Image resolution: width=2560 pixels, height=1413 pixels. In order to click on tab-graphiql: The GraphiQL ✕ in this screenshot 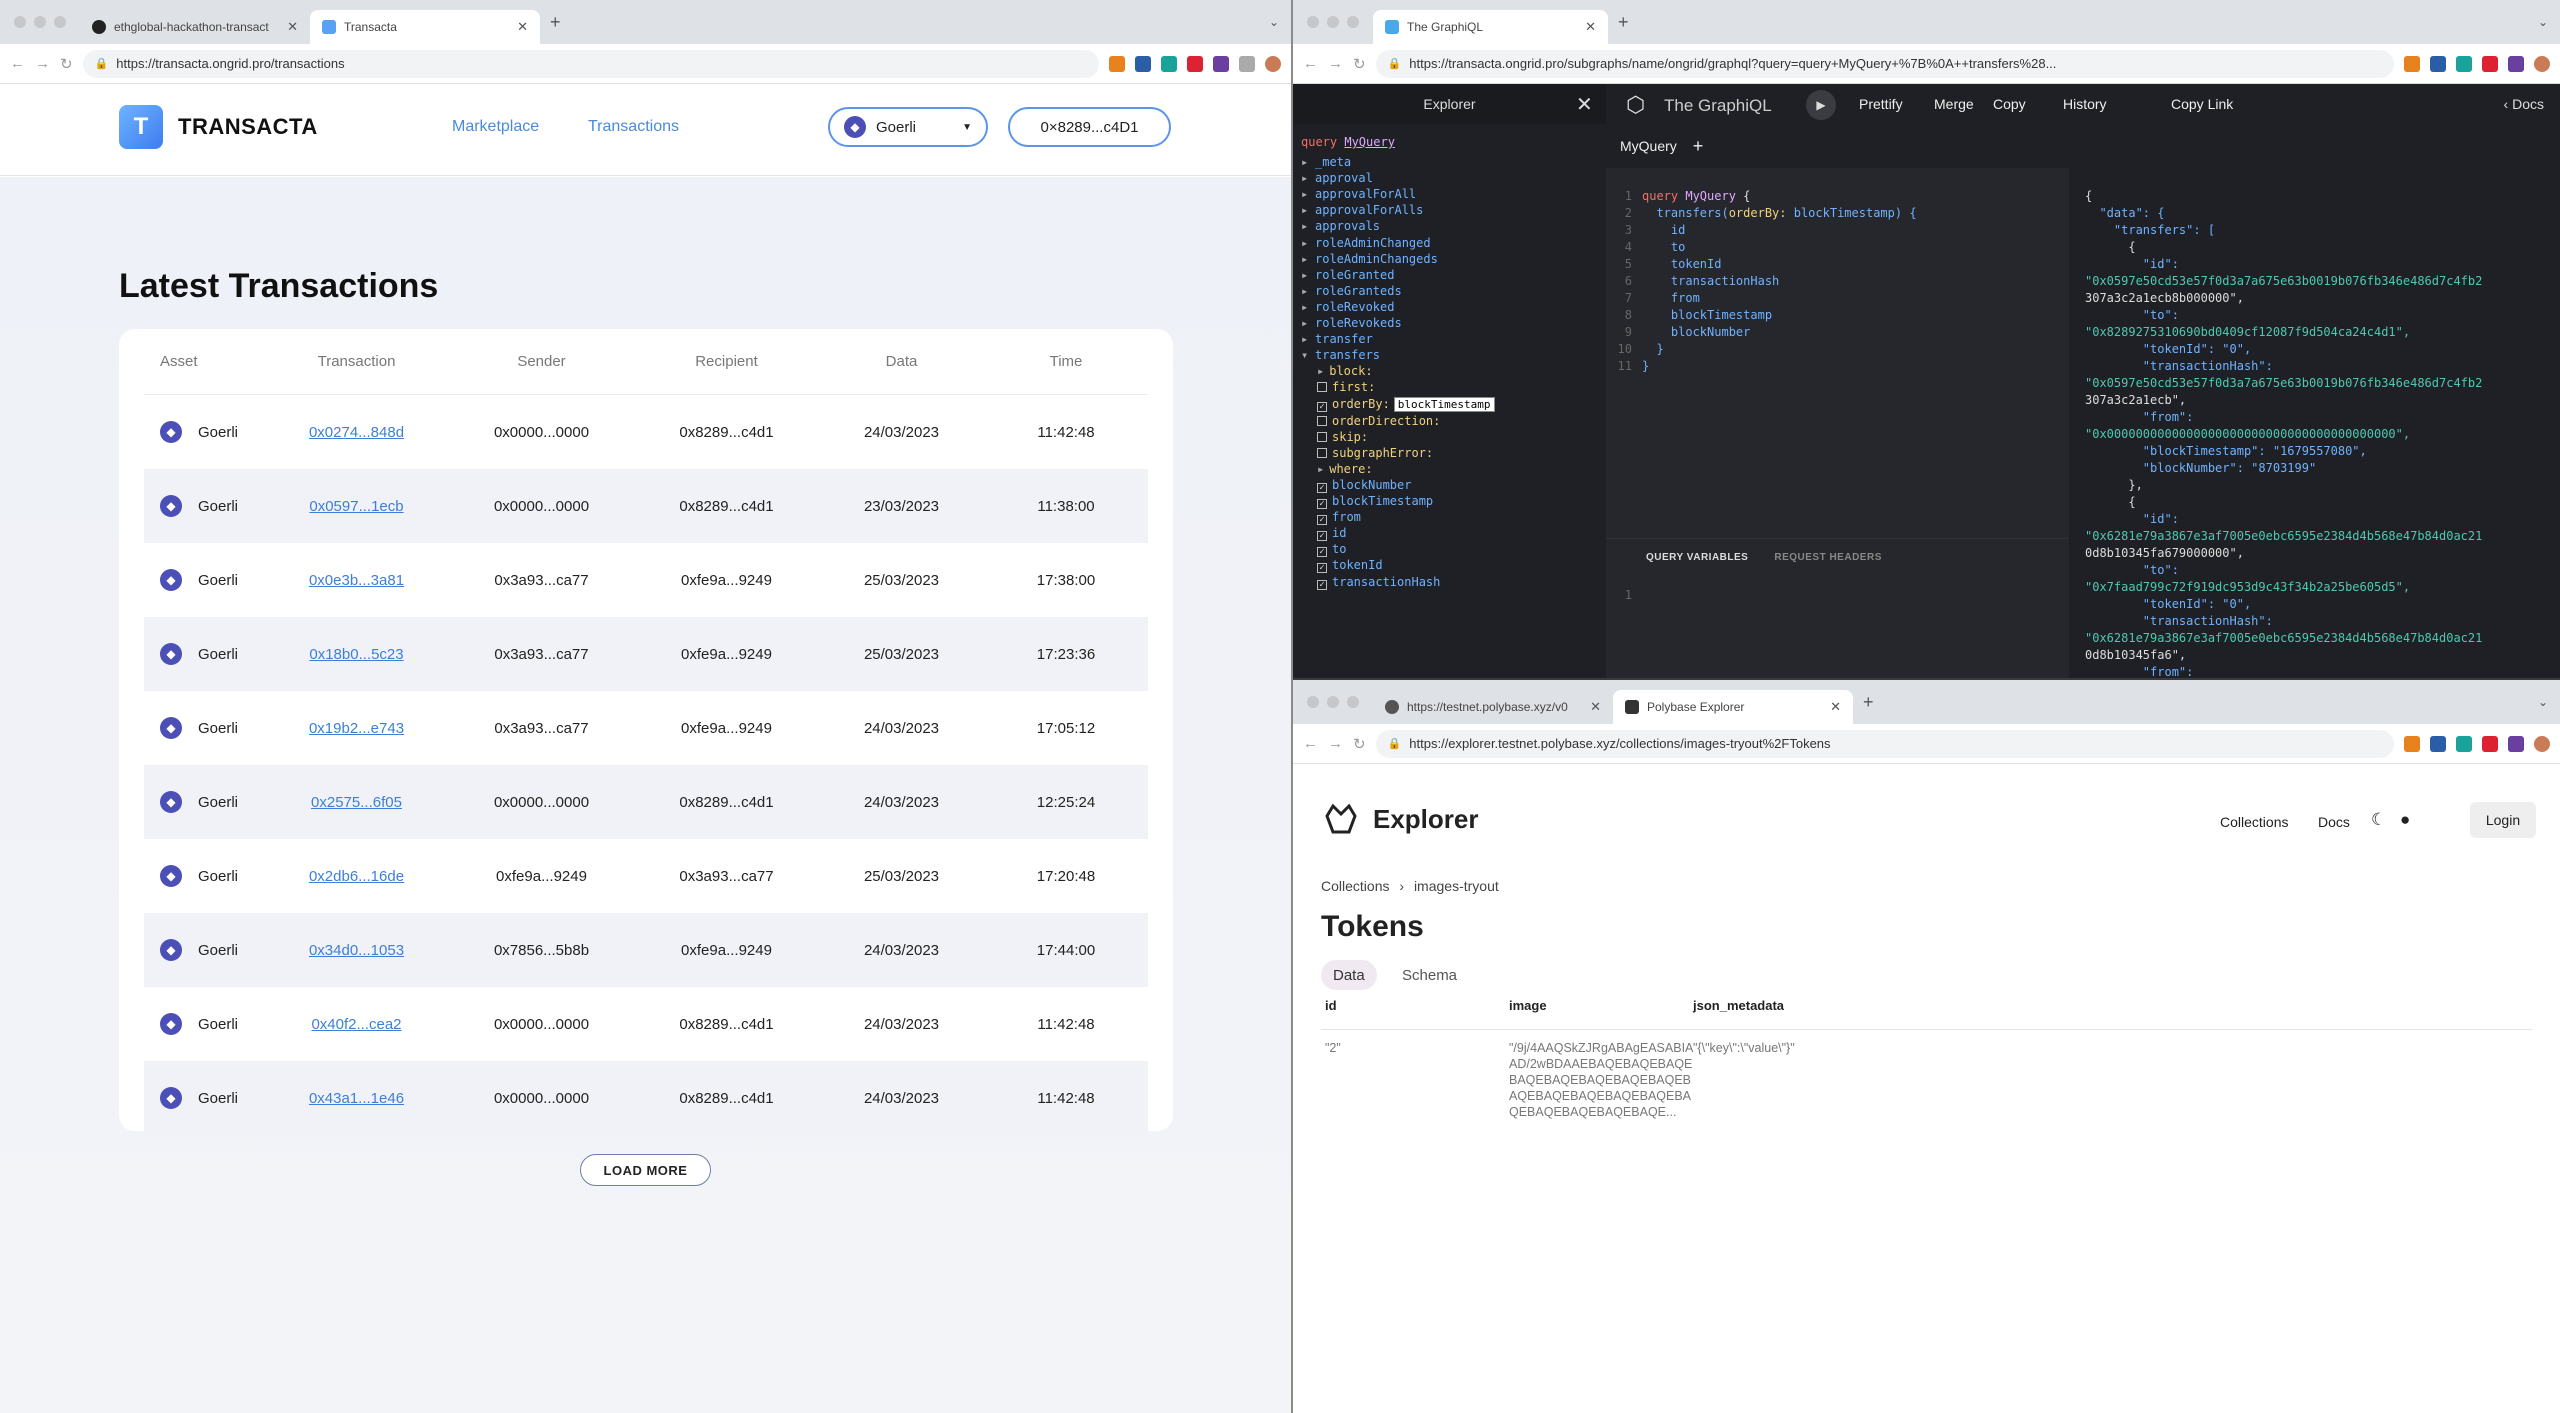, I will do `click(1490, 27)`.